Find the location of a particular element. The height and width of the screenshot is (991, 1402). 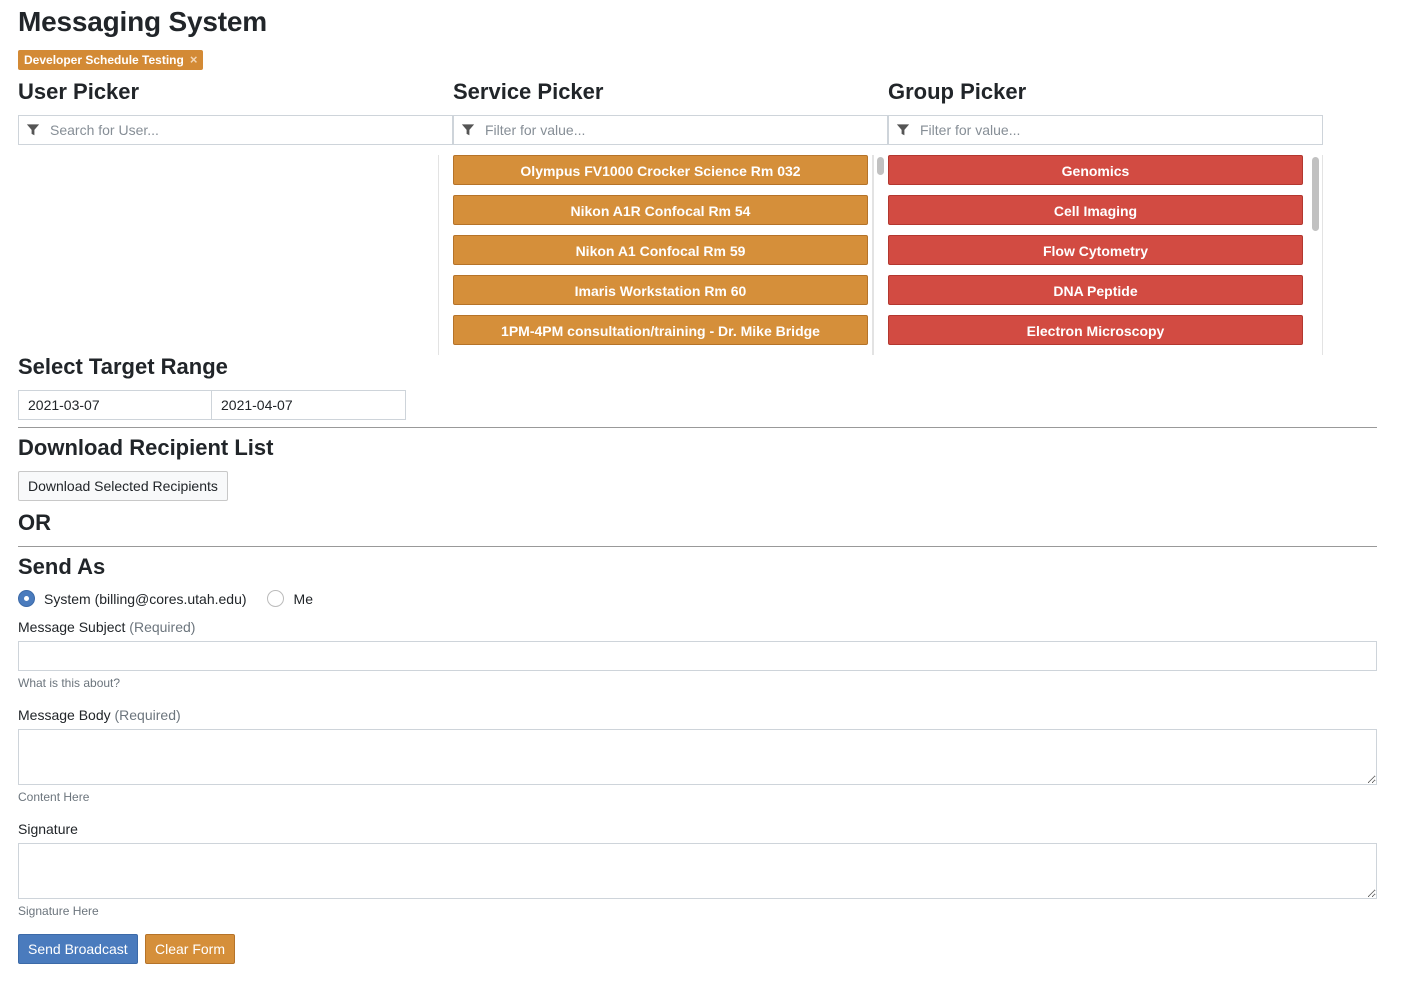

send-as-options: System (billing@cores.utah.edu) Me is located at coordinates (165, 598).